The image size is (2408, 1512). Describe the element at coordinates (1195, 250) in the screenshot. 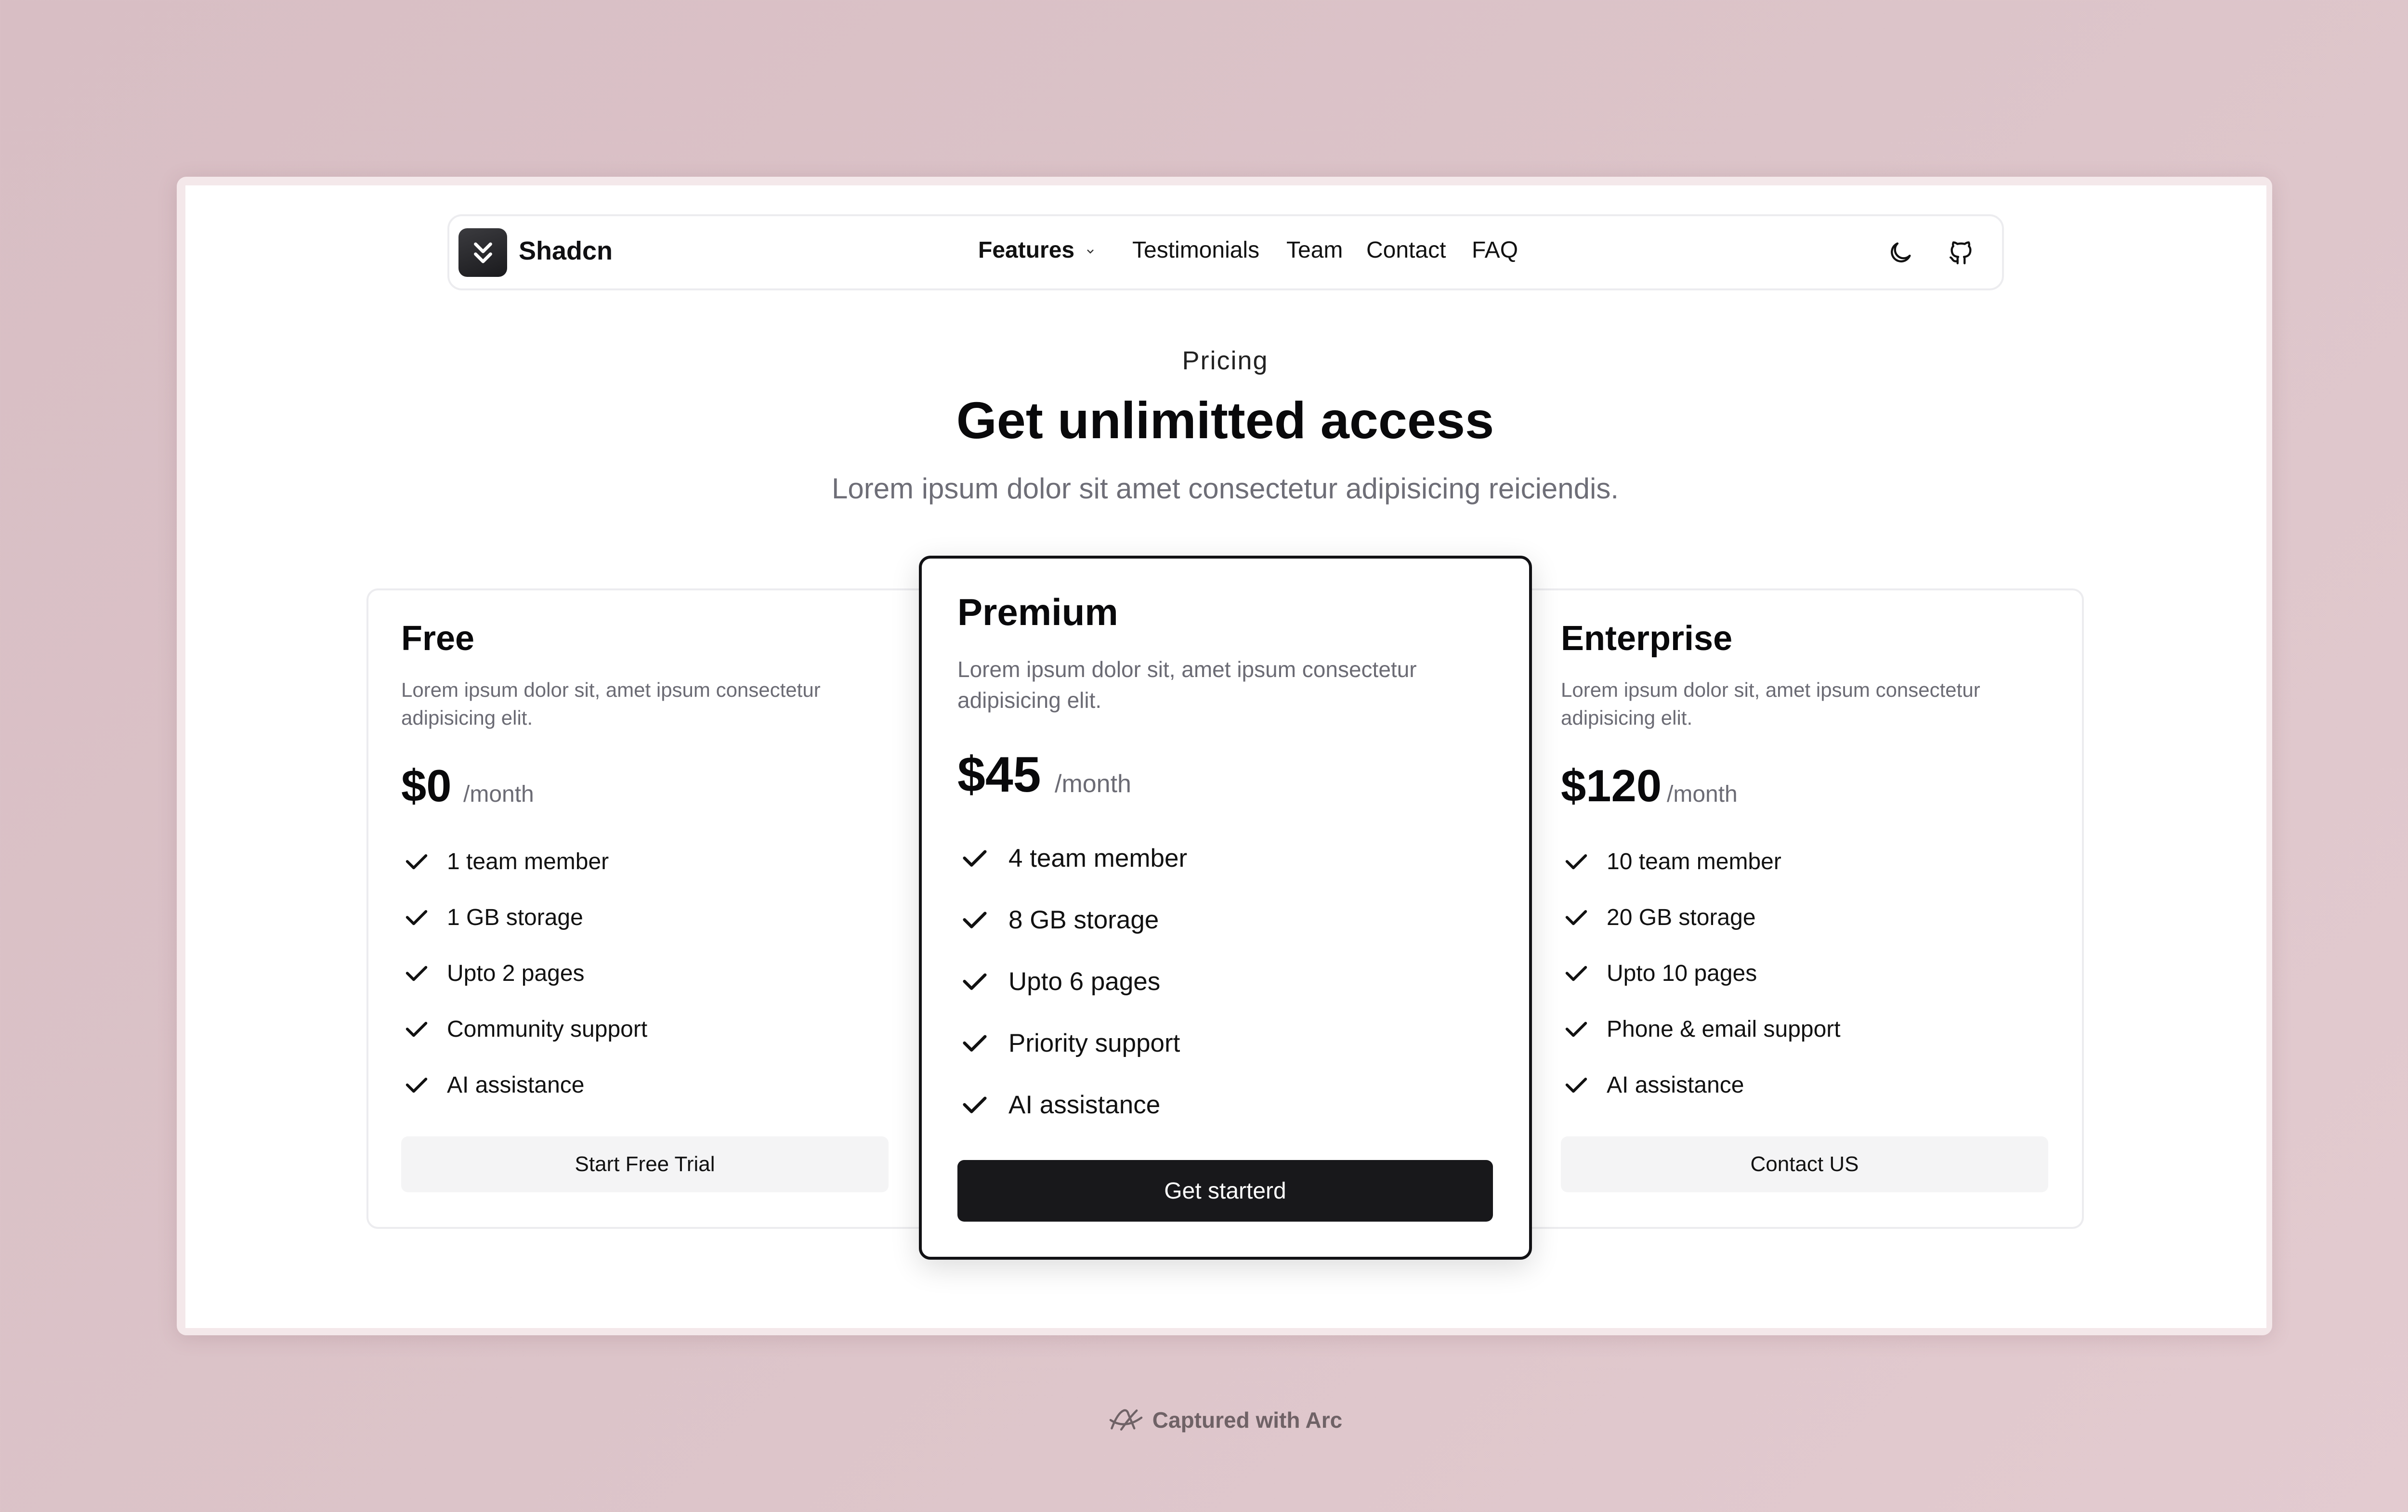

I see `nav-testimonials: Testimonials` at that location.